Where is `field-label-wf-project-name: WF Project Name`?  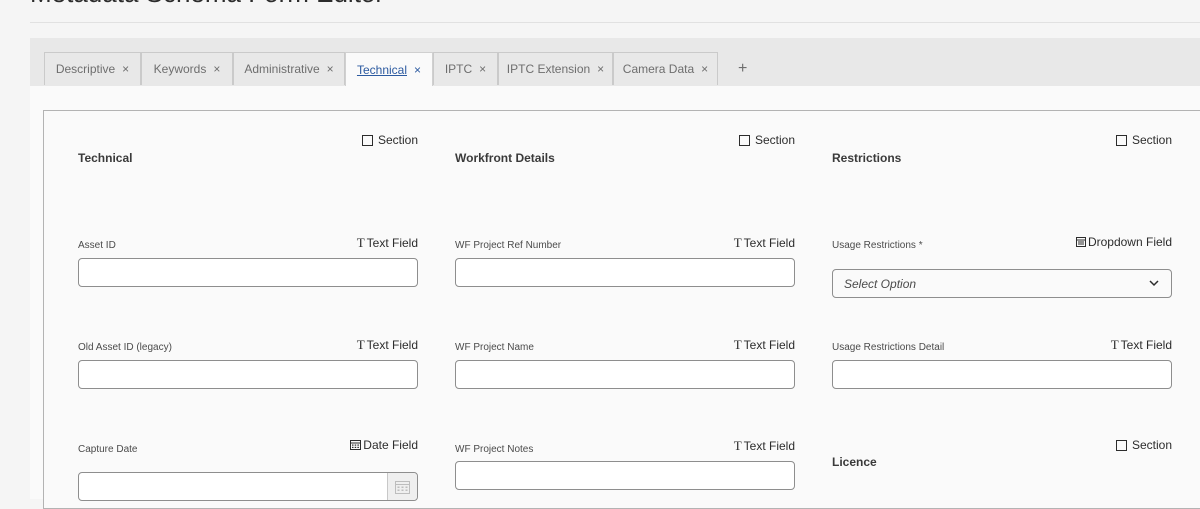
field-label-wf-project-name: WF Project Name is located at coordinates (494, 347).